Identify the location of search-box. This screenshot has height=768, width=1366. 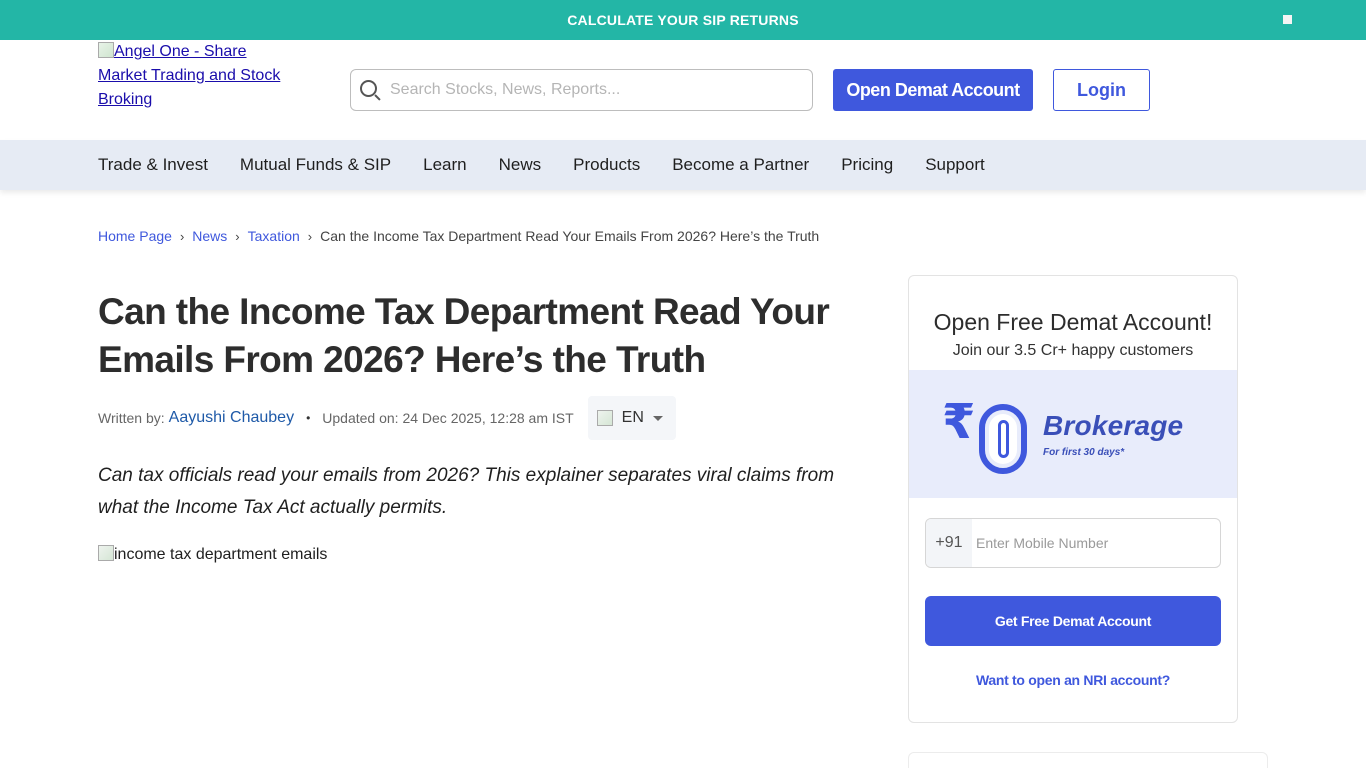
(581, 90).